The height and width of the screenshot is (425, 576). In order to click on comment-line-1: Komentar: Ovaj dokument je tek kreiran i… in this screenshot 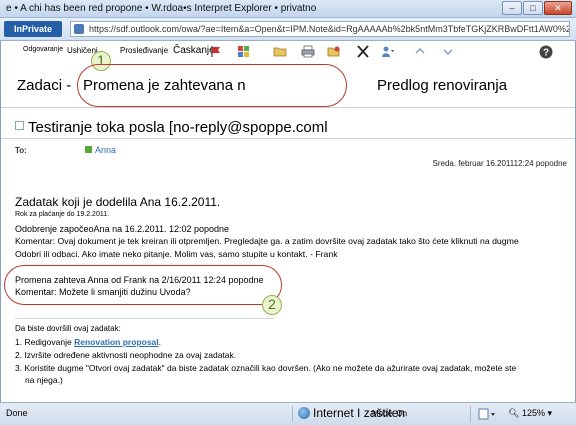, I will do `click(267, 241)`.